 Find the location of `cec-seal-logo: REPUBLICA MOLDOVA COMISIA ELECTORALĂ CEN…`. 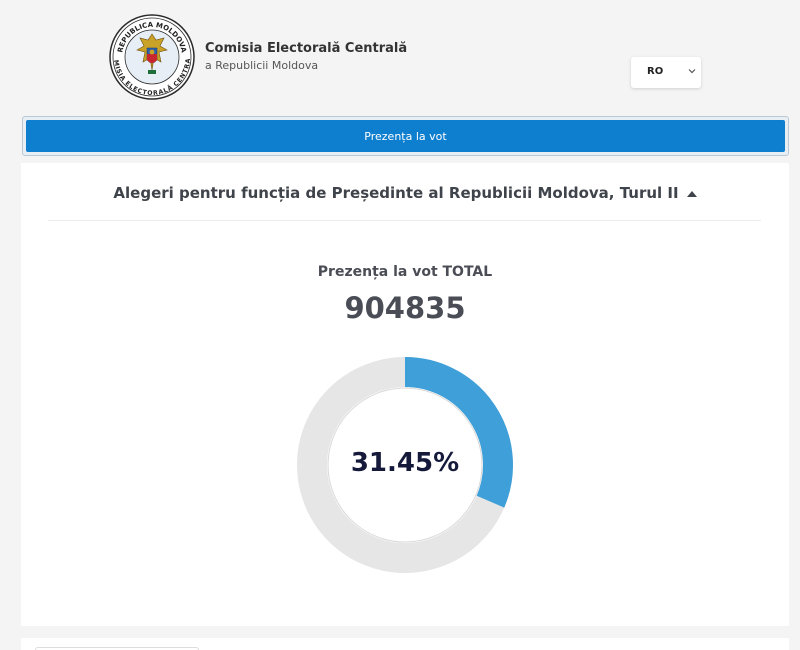

cec-seal-logo: REPUBLICA MOLDOVA COMISIA ELECTORALĂ CEN… is located at coordinates (152, 57).